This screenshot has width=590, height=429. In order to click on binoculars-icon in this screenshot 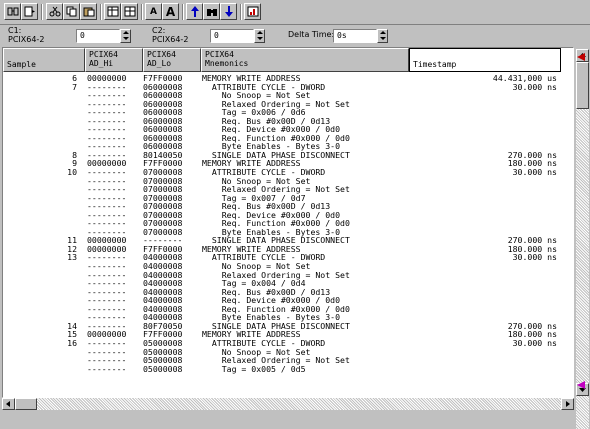, I will do `click(211, 11)`.